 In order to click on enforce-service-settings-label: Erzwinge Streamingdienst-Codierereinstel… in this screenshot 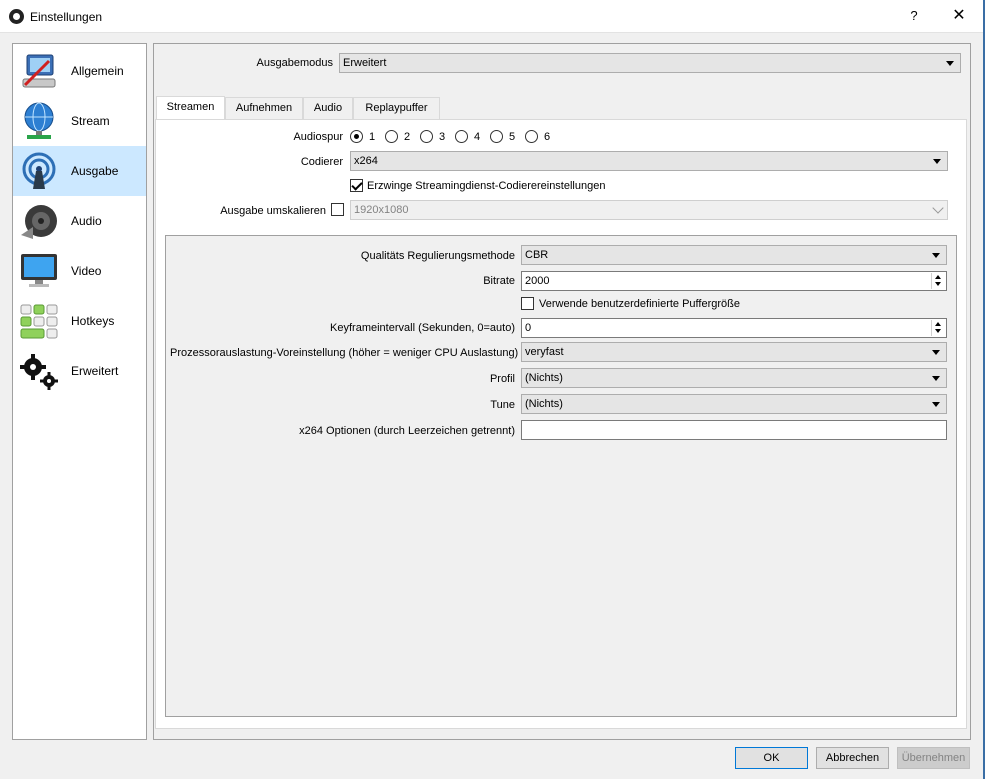, I will do `click(486, 186)`.